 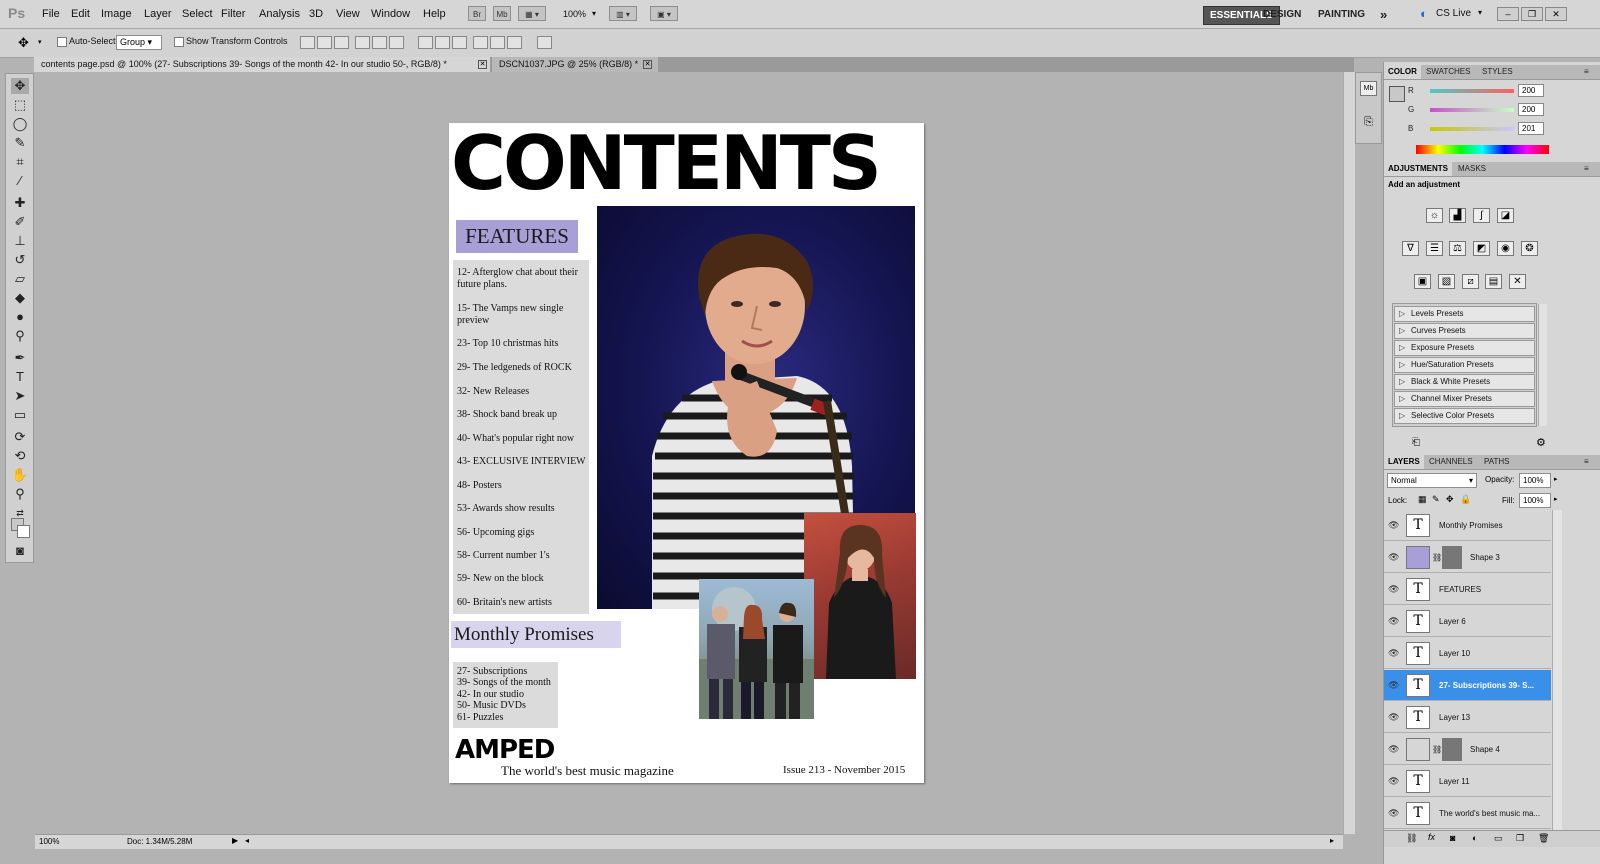 What do you see at coordinates (1517, 281) in the screenshot?
I see `selective-color-icon: ✕` at bounding box center [1517, 281].